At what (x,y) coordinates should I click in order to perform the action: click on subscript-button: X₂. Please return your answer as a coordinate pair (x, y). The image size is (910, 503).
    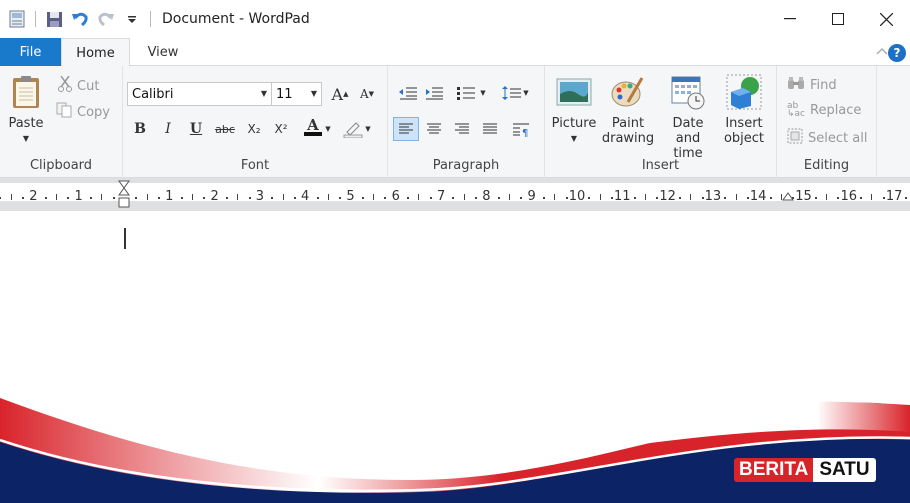
    Looking at the image, I should click on (254, 129).